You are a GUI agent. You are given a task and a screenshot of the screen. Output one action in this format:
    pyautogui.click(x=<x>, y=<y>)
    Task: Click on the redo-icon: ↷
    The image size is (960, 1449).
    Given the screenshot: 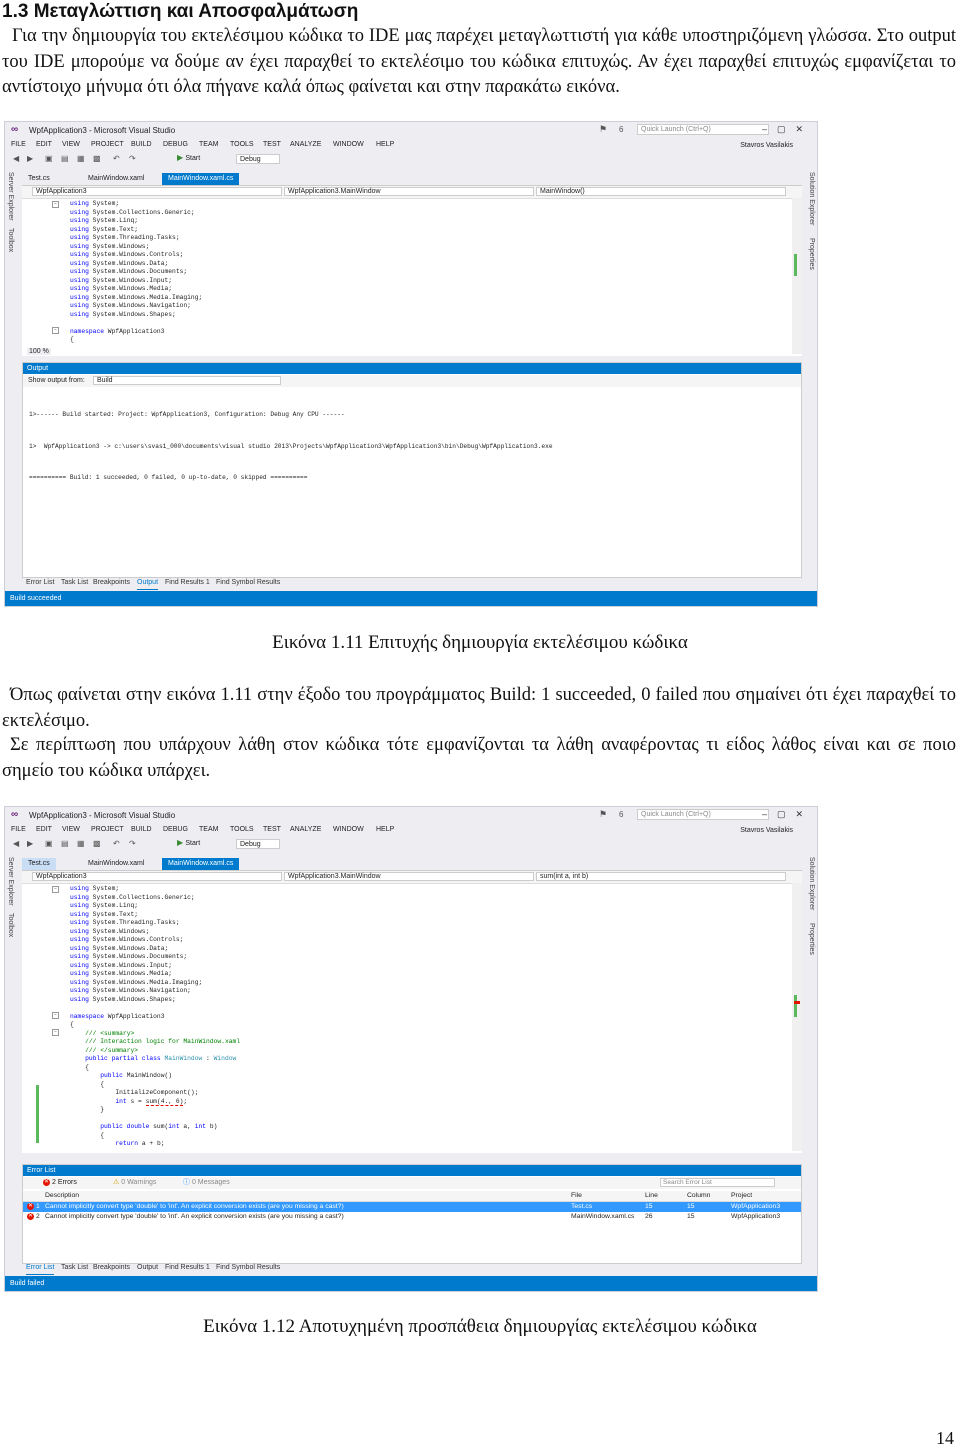 What is the action you would take?
    pyautogui.click(x=132, y=843)
    